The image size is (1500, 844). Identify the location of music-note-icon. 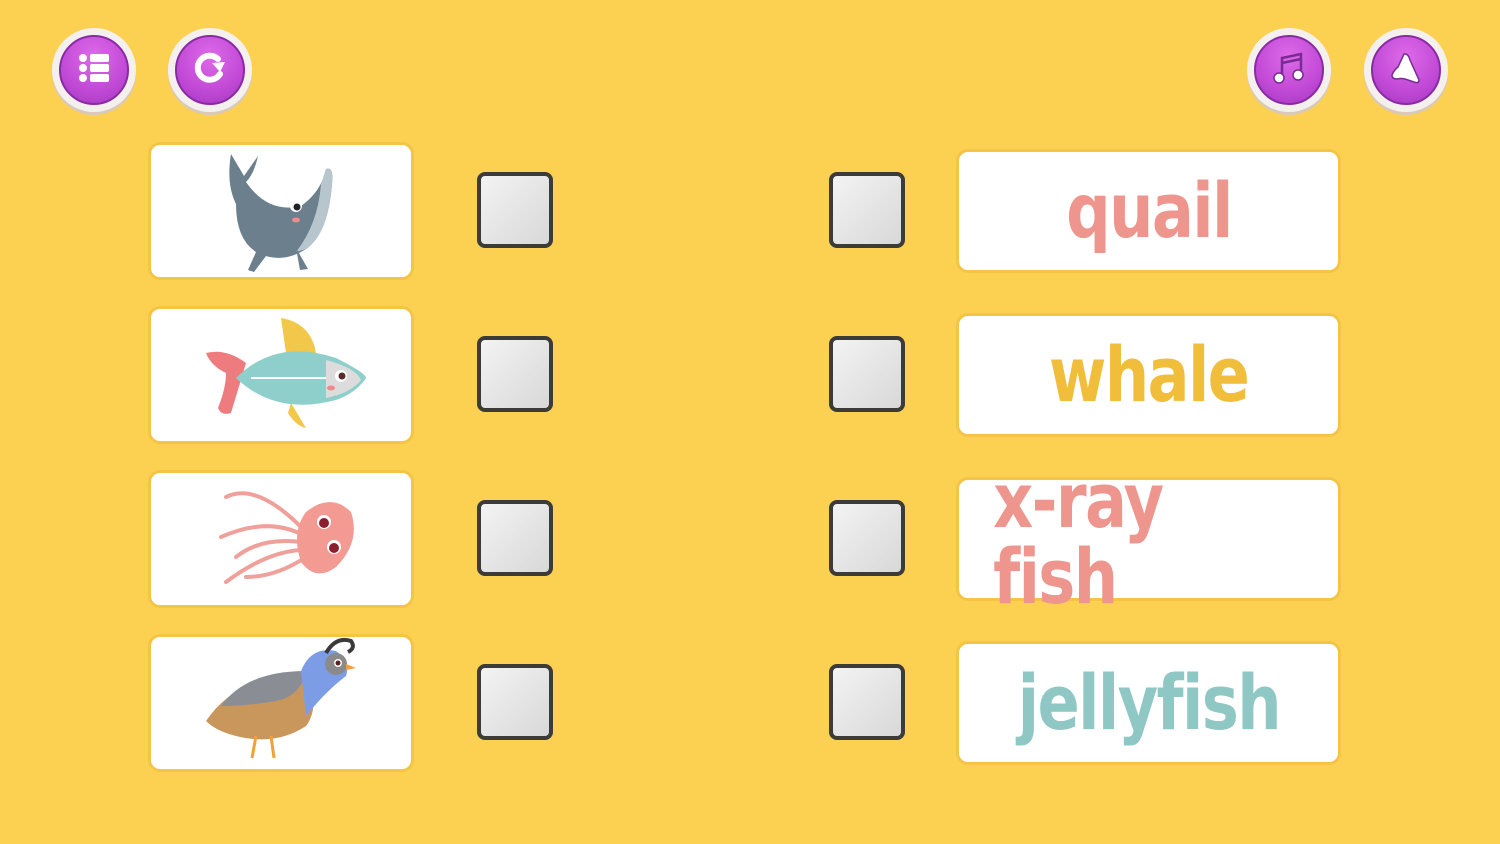
(1289, 70).